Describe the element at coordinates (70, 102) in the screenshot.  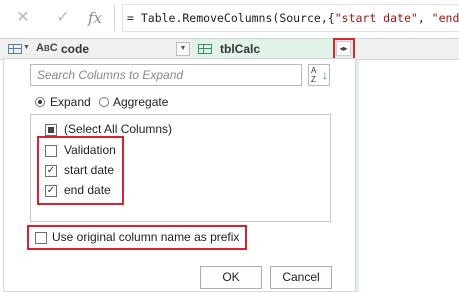
I see `expand-radio-label: Expand` at that location.